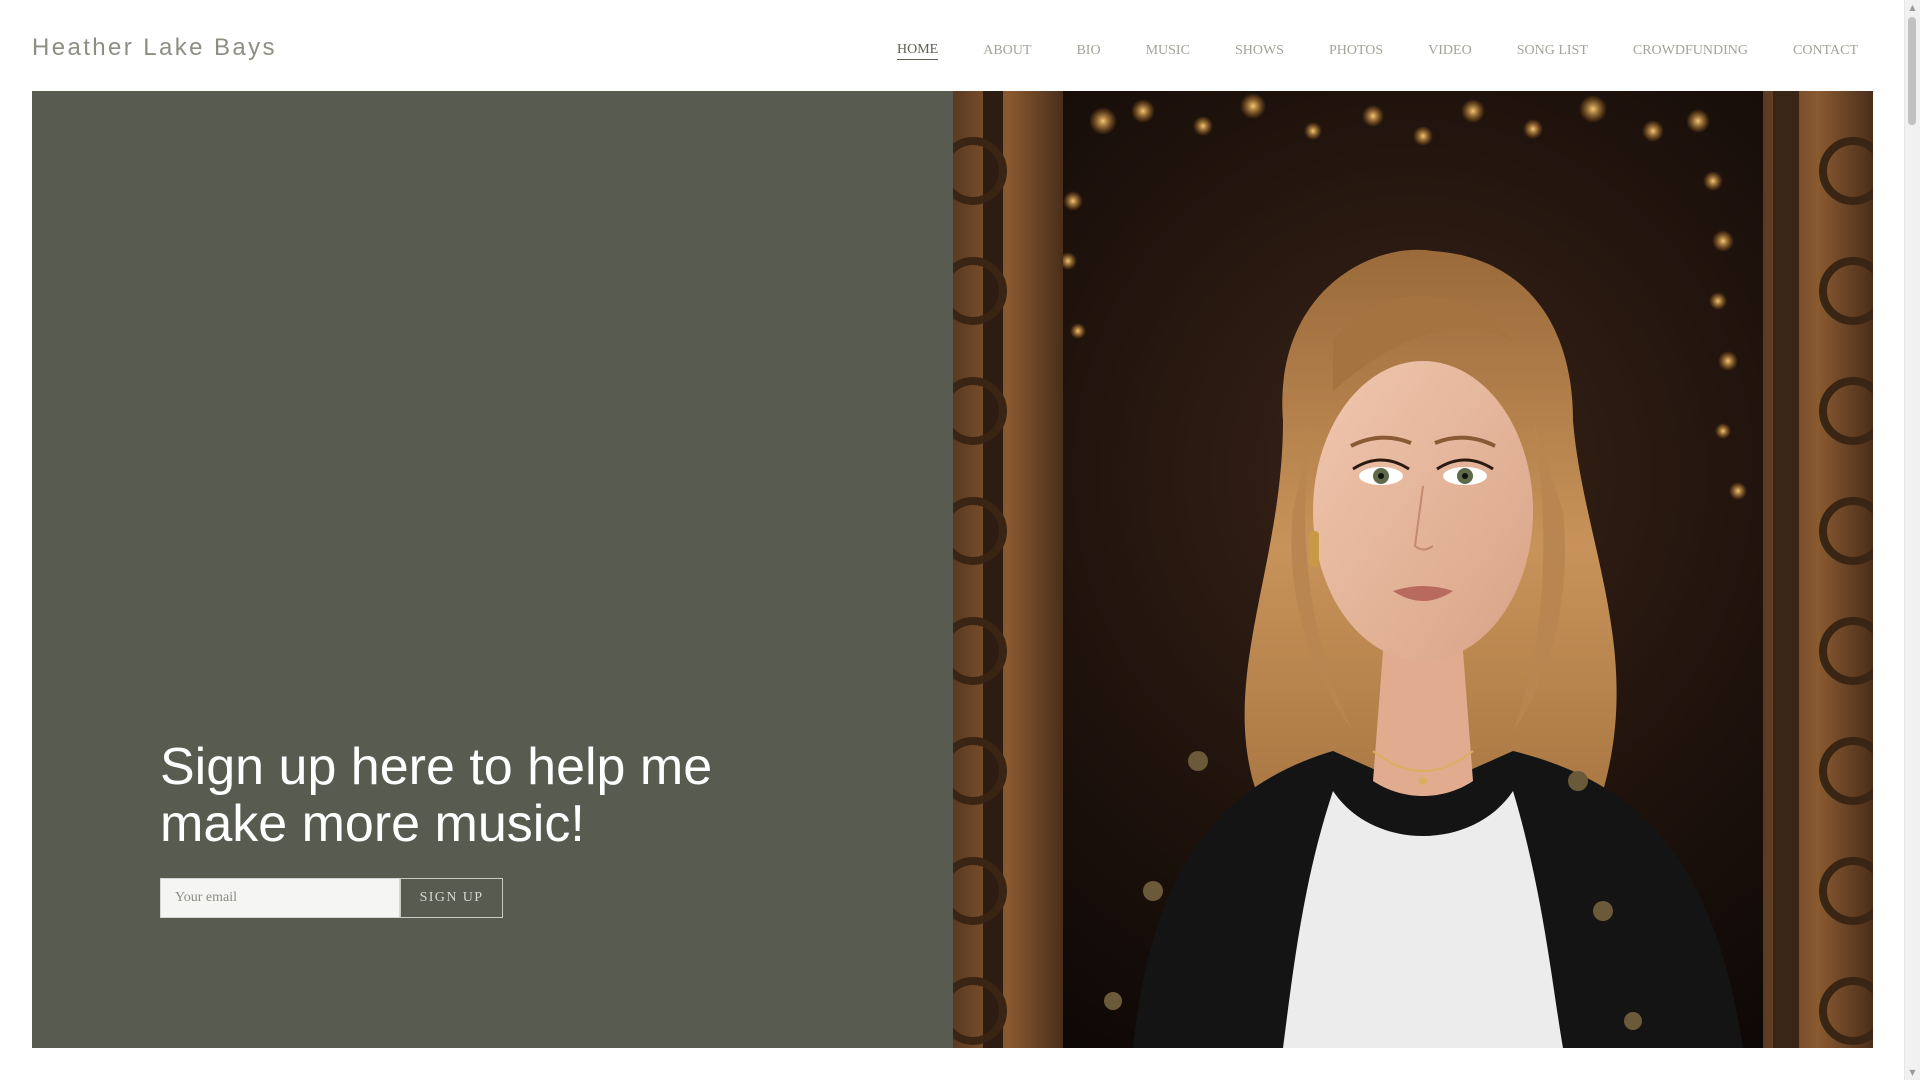  What do you see at coordinates (917, 50) in the screenshot?
I see `nav-item-home: HOME` at bounding box center [917, 50].